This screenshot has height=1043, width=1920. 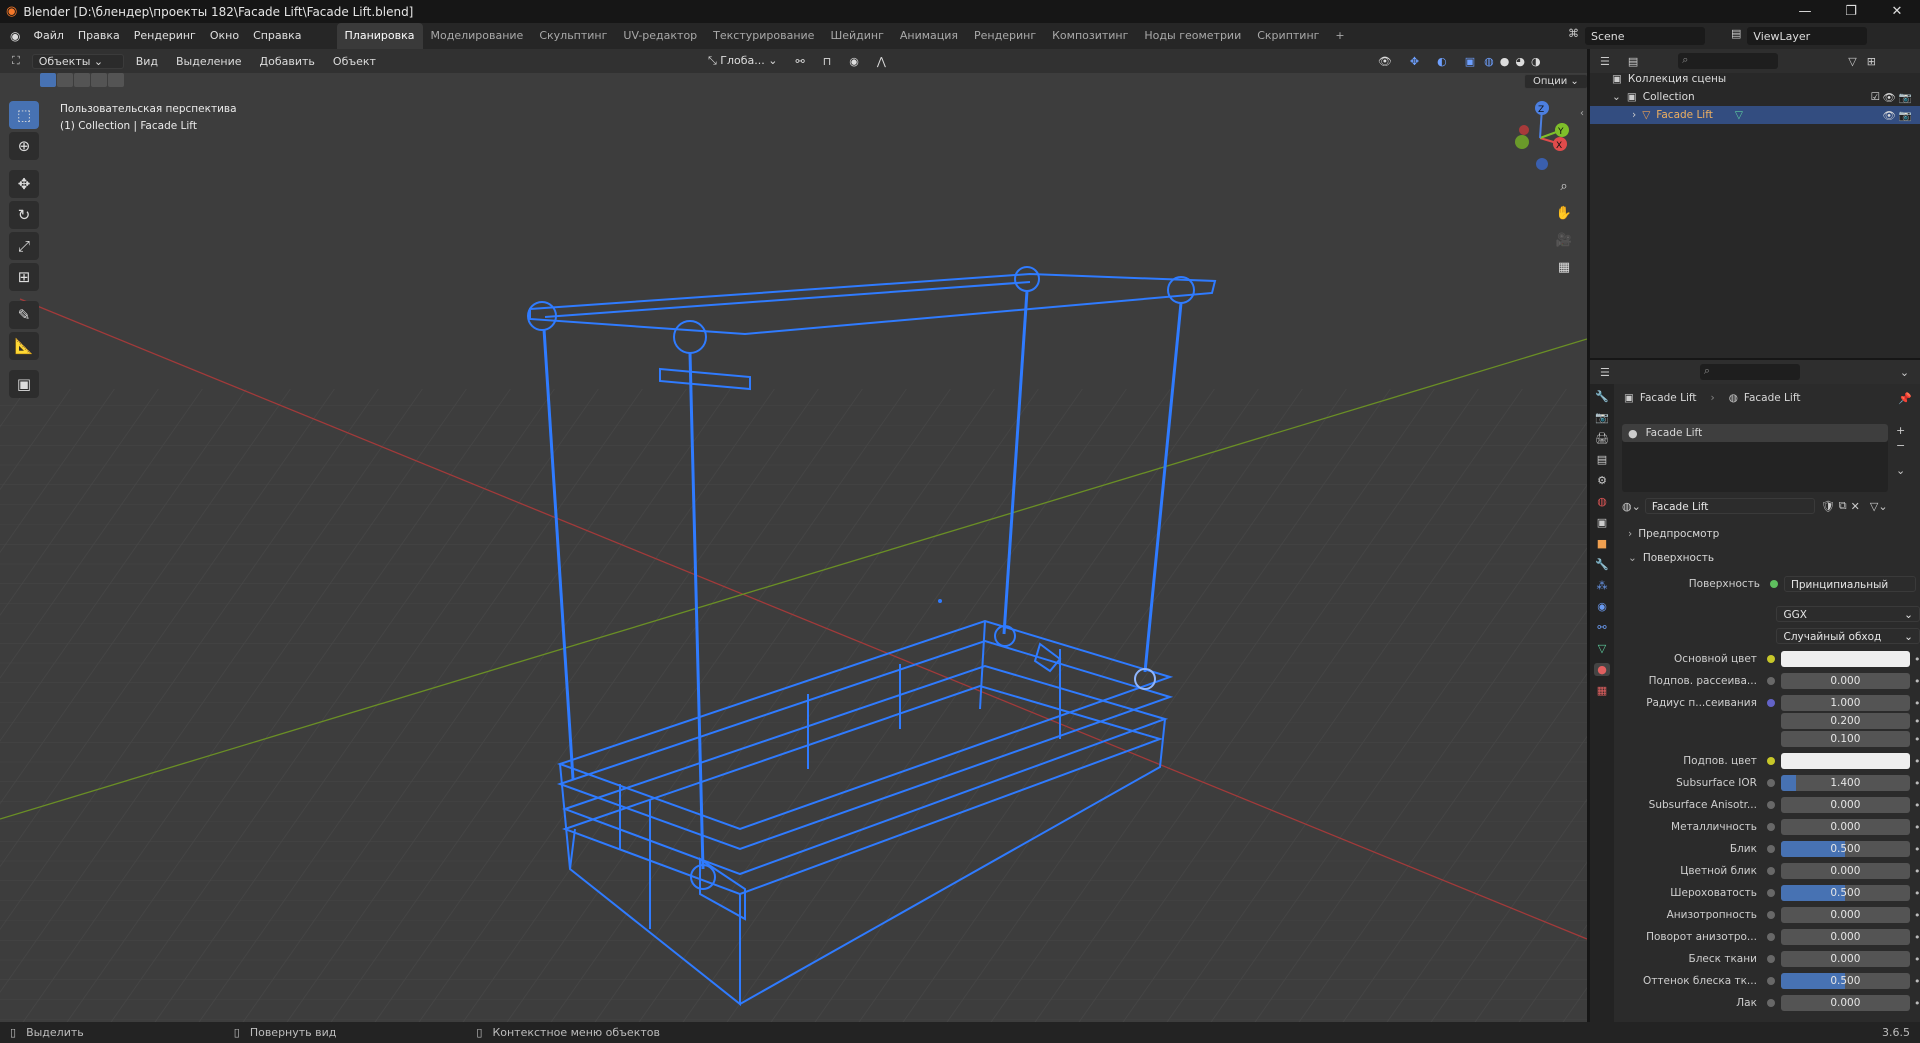 I want to click on cursor-tool-icon: ⊕, so click(x=24, y=146).